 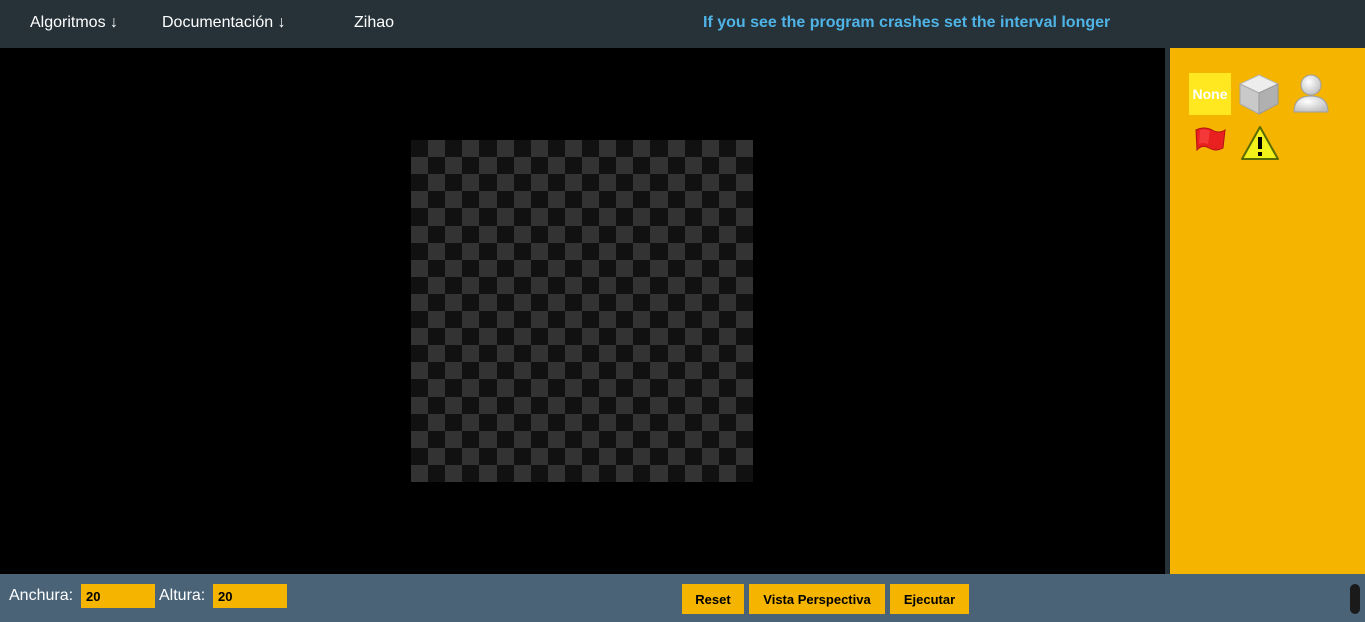 I want to click on nav-documentacion: Documentación ↓, so click(x=224, y=23).